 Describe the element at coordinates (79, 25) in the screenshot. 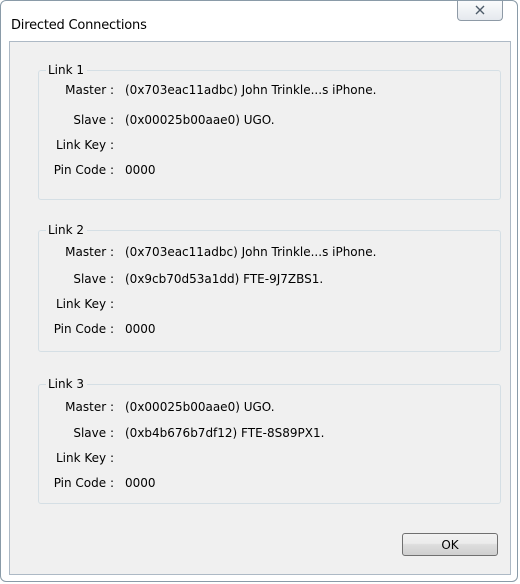

I see `window-title: Directed Connections` at that location.